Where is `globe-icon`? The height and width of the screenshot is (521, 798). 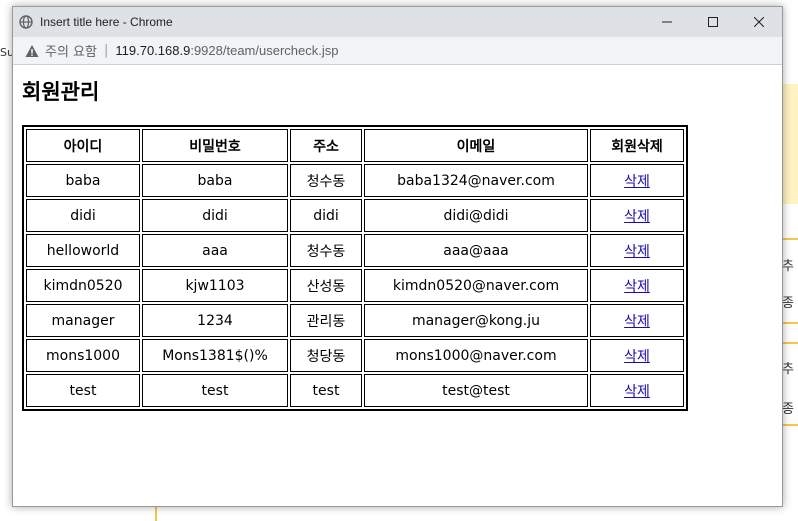 globe-icon is located at coordinates (26, 22).